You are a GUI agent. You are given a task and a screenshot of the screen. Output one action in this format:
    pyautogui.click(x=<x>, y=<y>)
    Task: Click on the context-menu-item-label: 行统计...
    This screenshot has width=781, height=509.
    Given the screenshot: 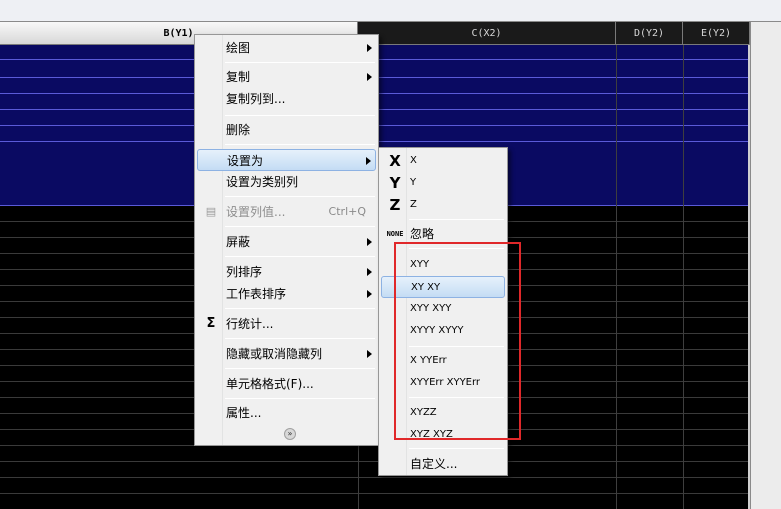 What is the action you would take?
    pyautogui.click(x=250, y=324)
    